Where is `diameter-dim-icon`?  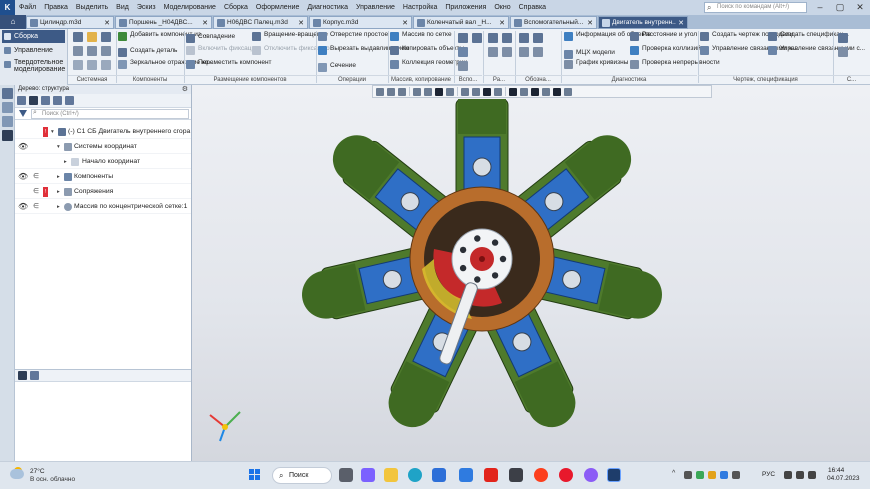
diameter-dim-icon is located at coordinates (507, 52).